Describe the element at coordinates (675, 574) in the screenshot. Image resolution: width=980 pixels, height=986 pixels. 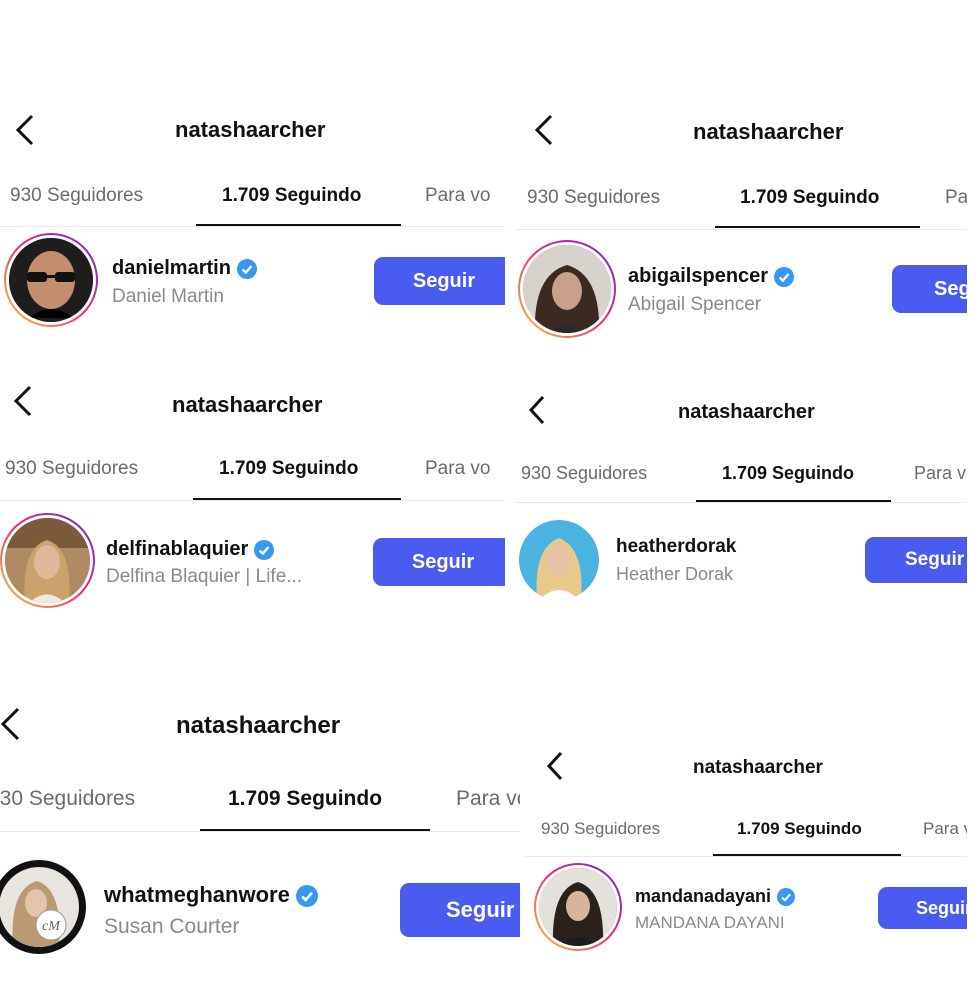
I see `full-name: Heather Dorak` at that location.